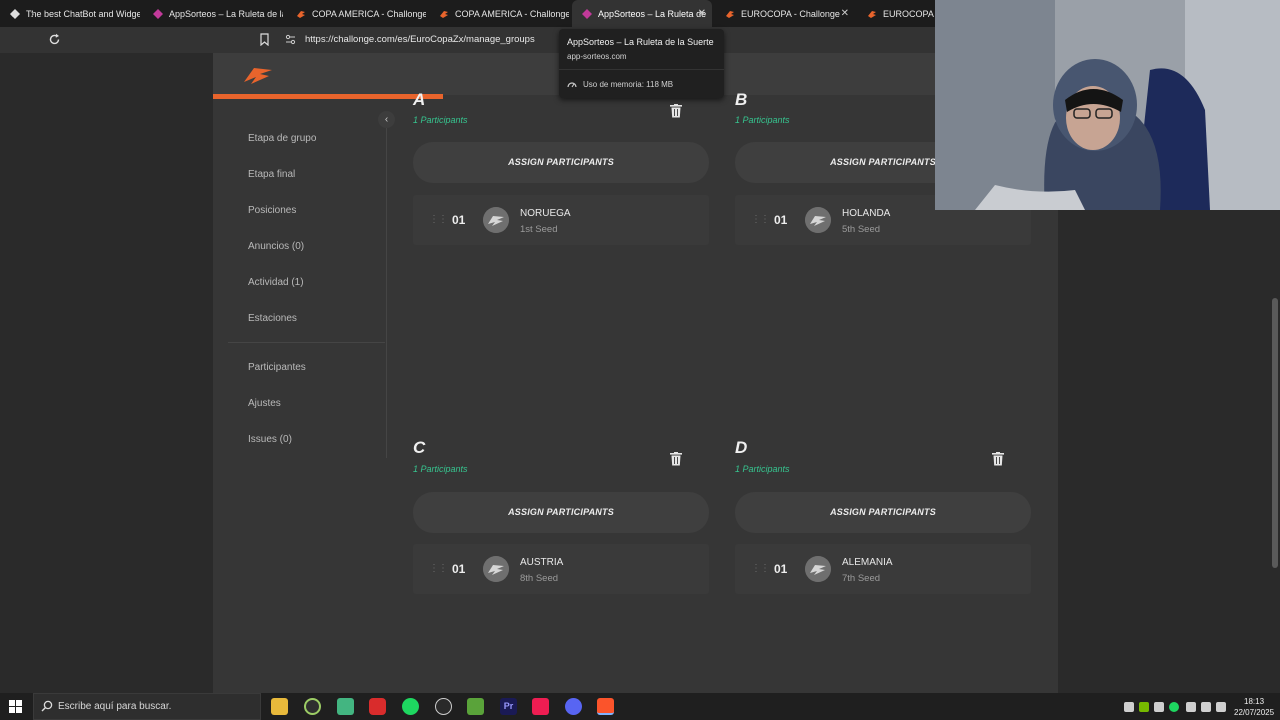 The height and width of the screenshot is (720, 1280). I want to click on tab-title: EUROCOPA - Ch, so click(909, 13).